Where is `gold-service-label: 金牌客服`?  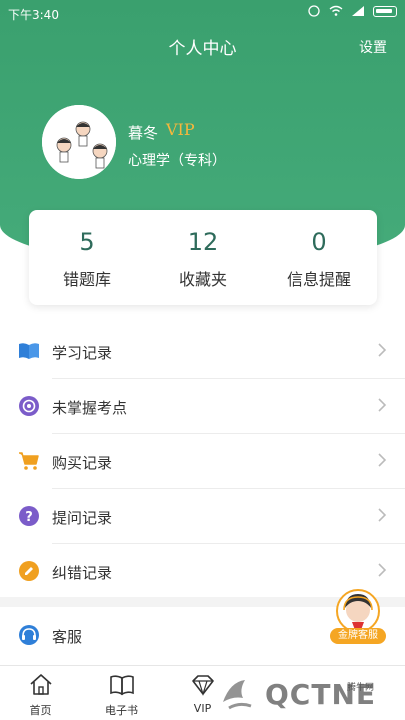 gold-service-label: 金牌客服 is located at coordinates (358, 636).